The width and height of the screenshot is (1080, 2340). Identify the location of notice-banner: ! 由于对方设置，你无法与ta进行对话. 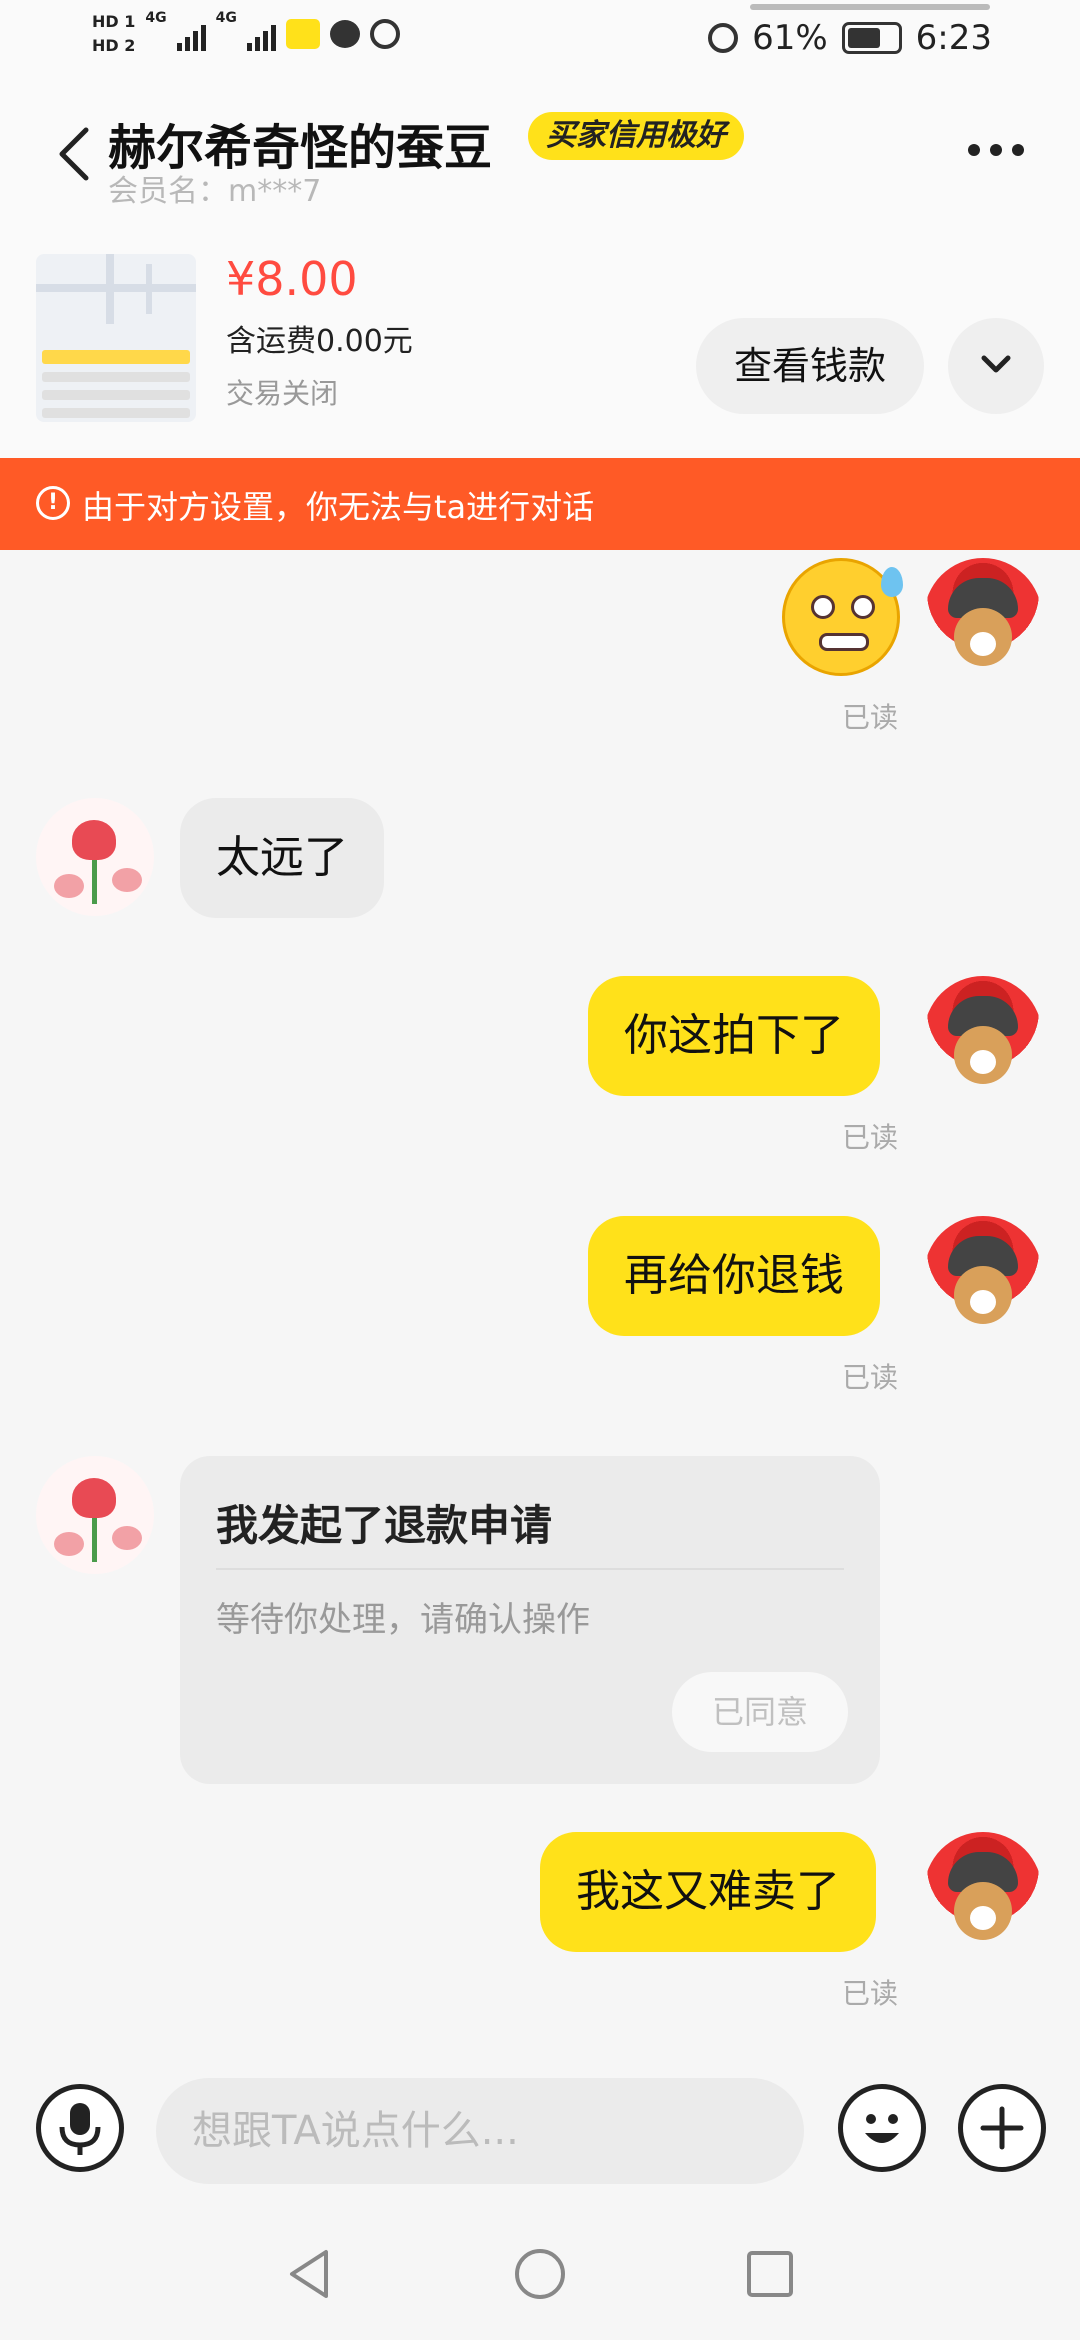
(540, 504).